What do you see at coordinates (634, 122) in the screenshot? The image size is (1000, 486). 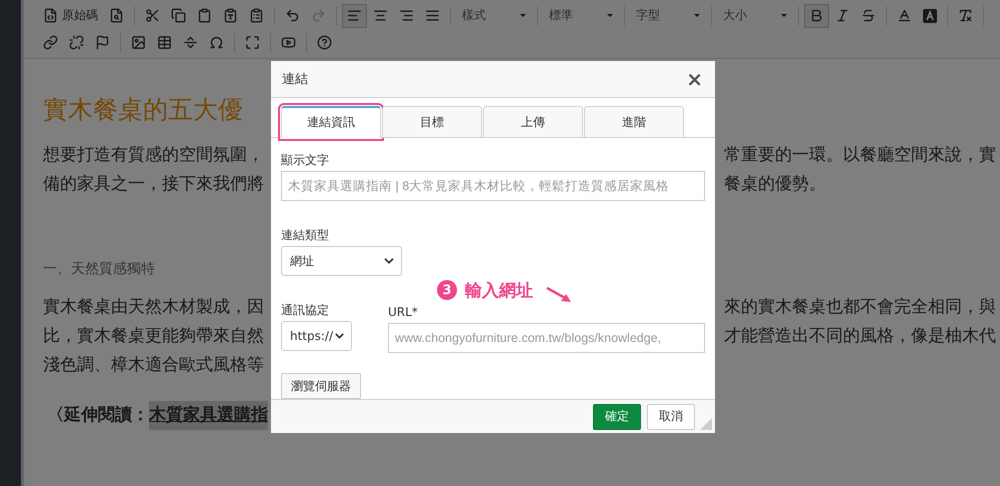 I see `dialog-tab: 進階` at bounding box center [634, 122].